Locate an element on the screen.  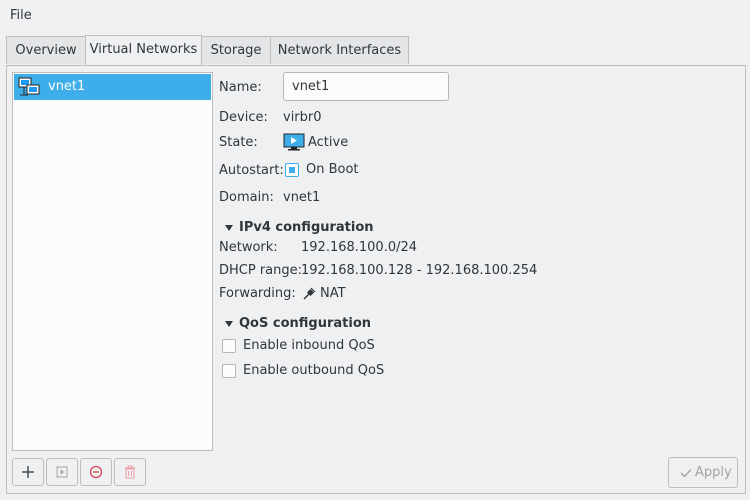
stop-network-button is located at coordinates (96, 472).